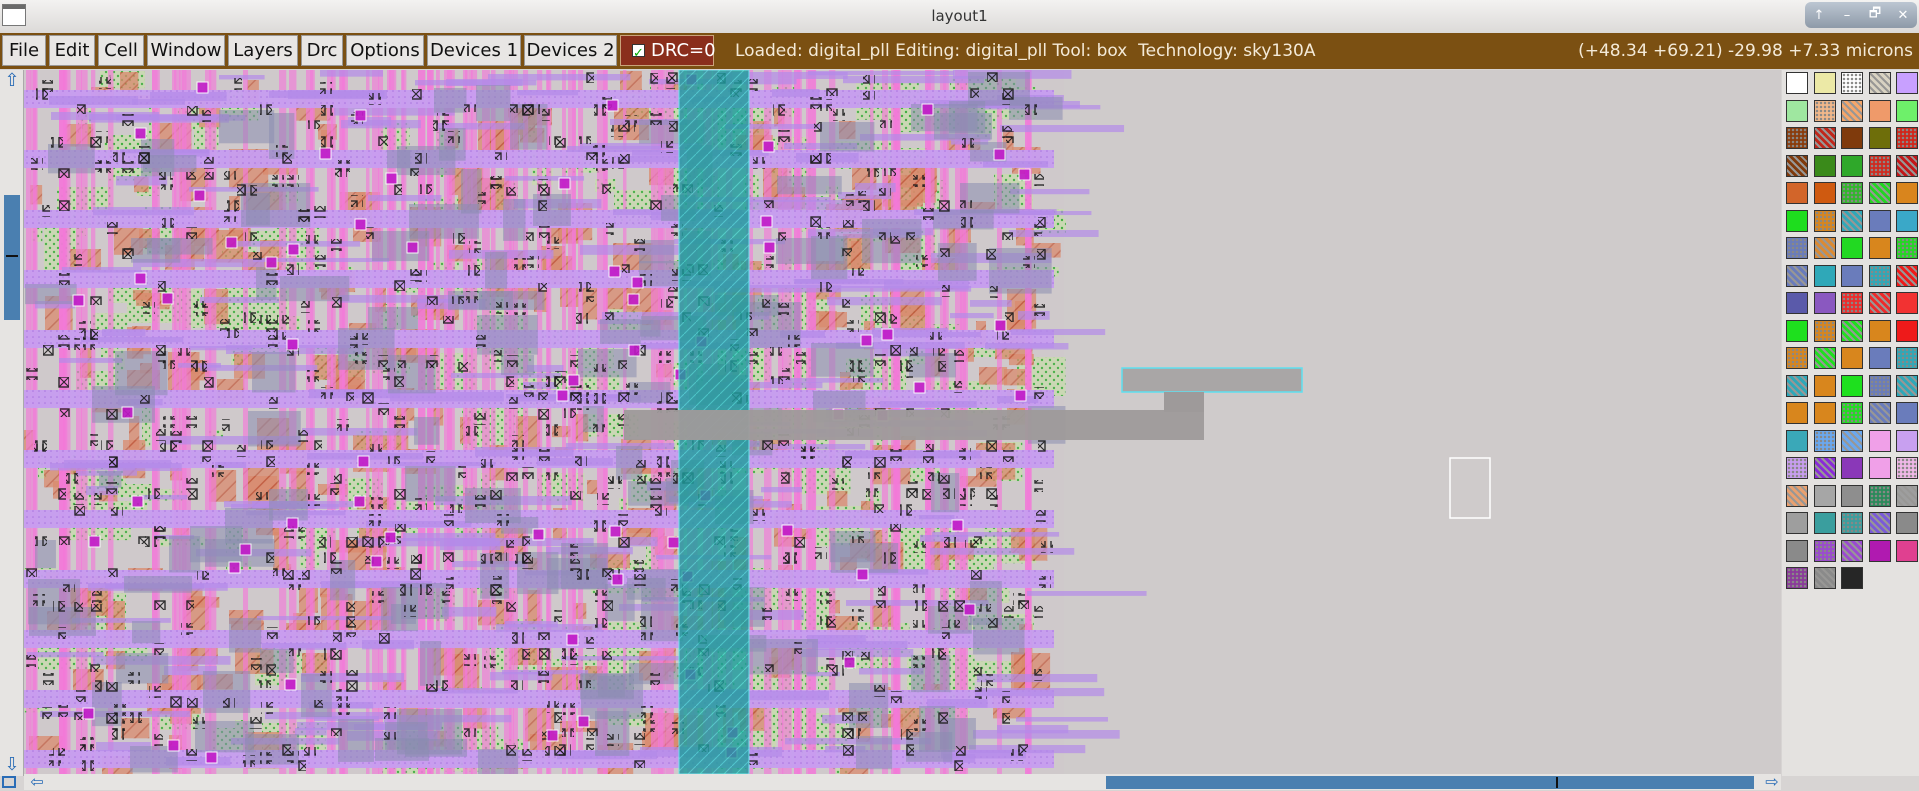 Image resolution: width=1919 pixels, height=791 pixels. Describe the element at coordinates (9, 782) in the screenshot. I see `corner-box-icon` at that location.